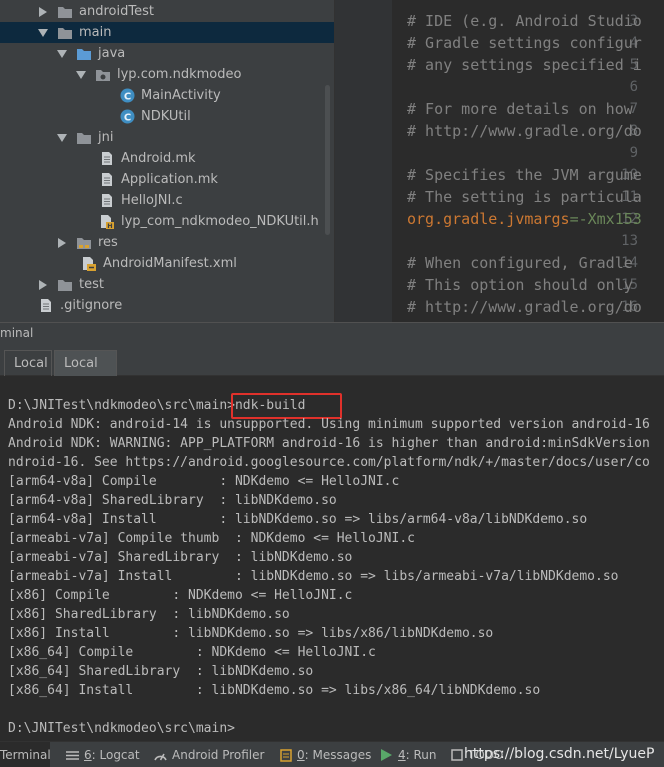 Image resolution: width=664 pixels, height=767 pixels. Describe the element at coordinates (17, 333) in the screenshot. I see `terminal-title: minal` at that location.